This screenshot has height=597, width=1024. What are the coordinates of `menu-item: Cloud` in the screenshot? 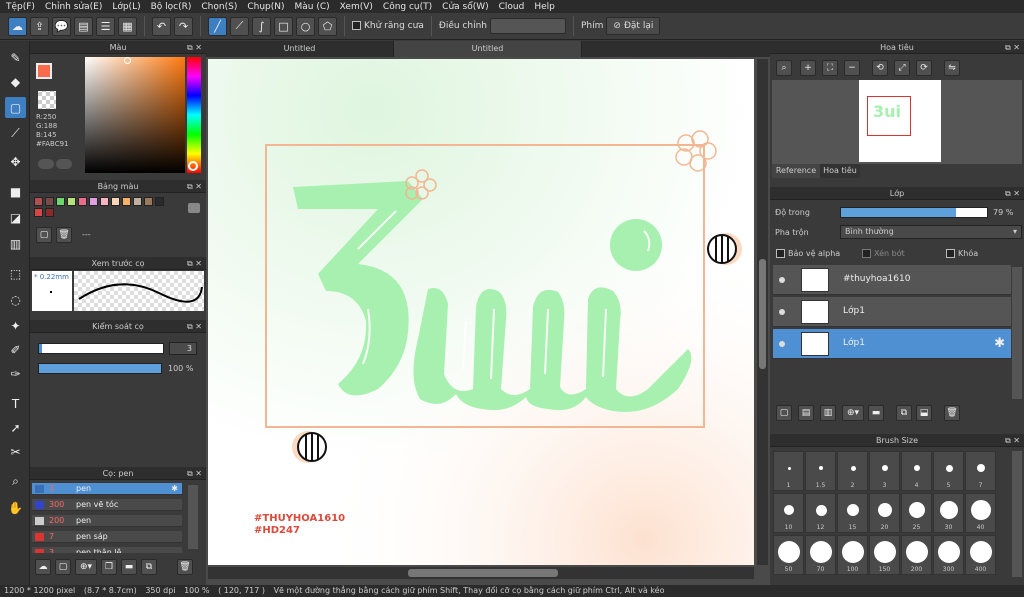 It's located at (512, 7).